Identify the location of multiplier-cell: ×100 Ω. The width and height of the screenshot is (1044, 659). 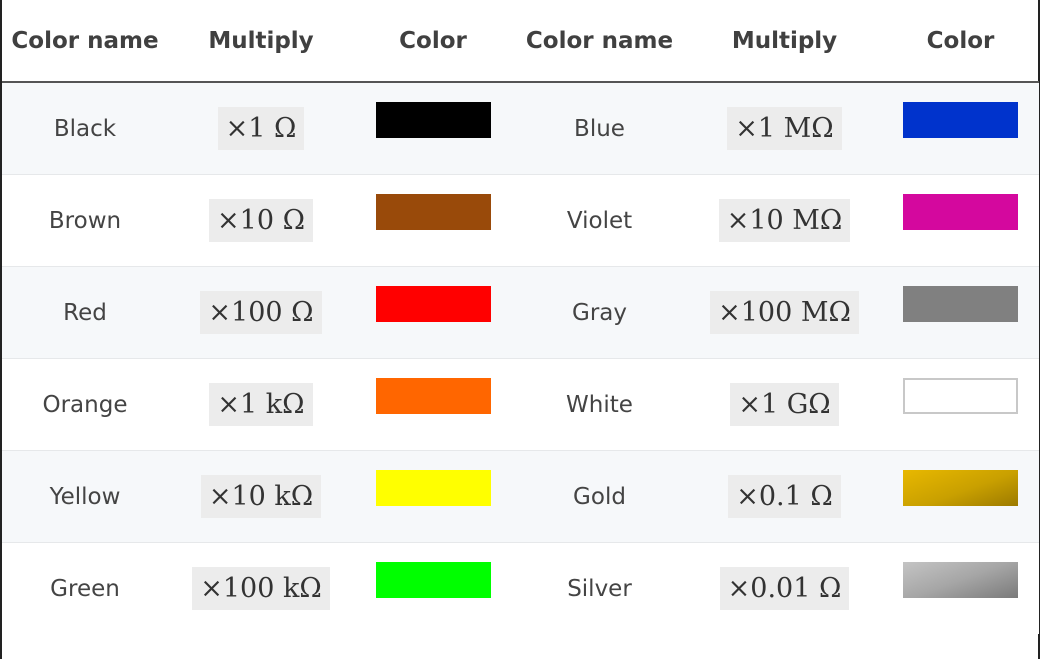
(261, 312).